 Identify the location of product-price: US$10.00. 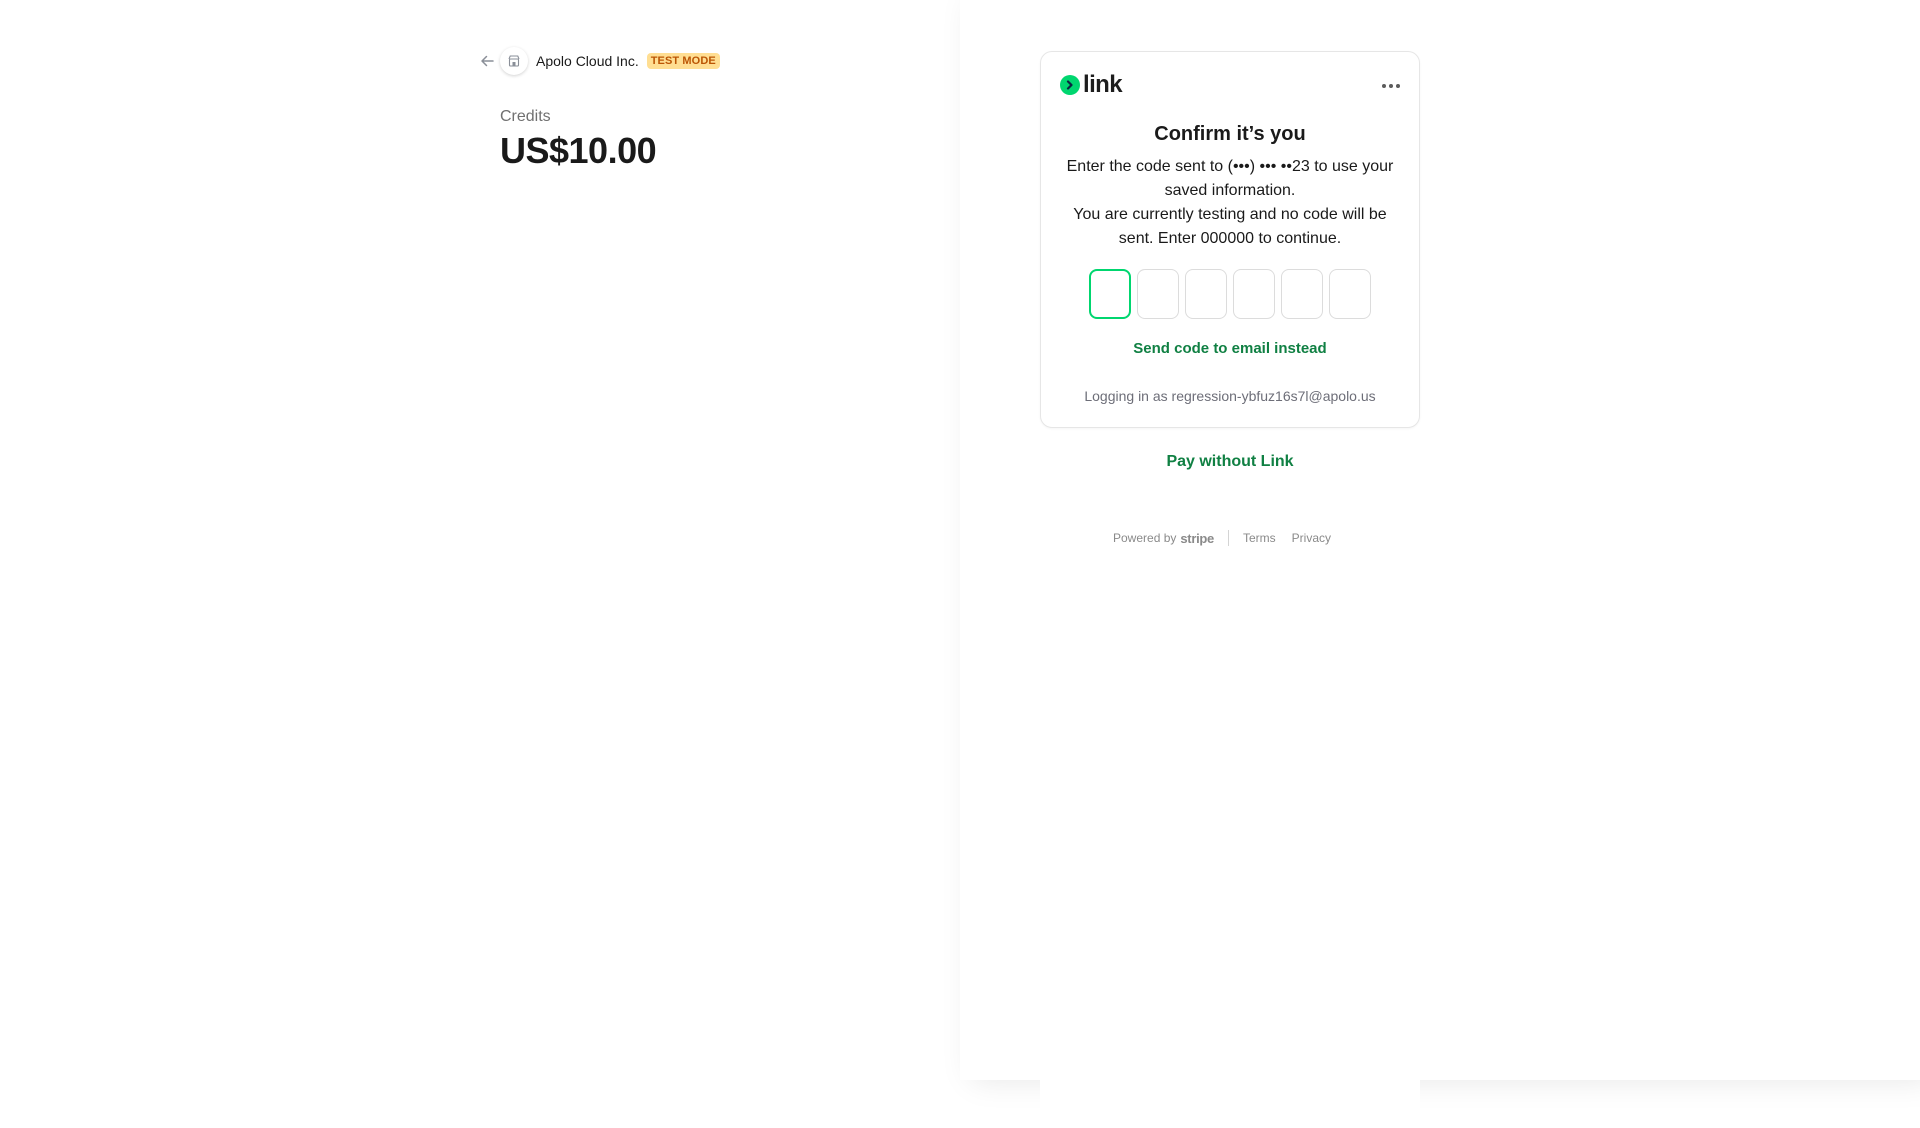
(578, 150).